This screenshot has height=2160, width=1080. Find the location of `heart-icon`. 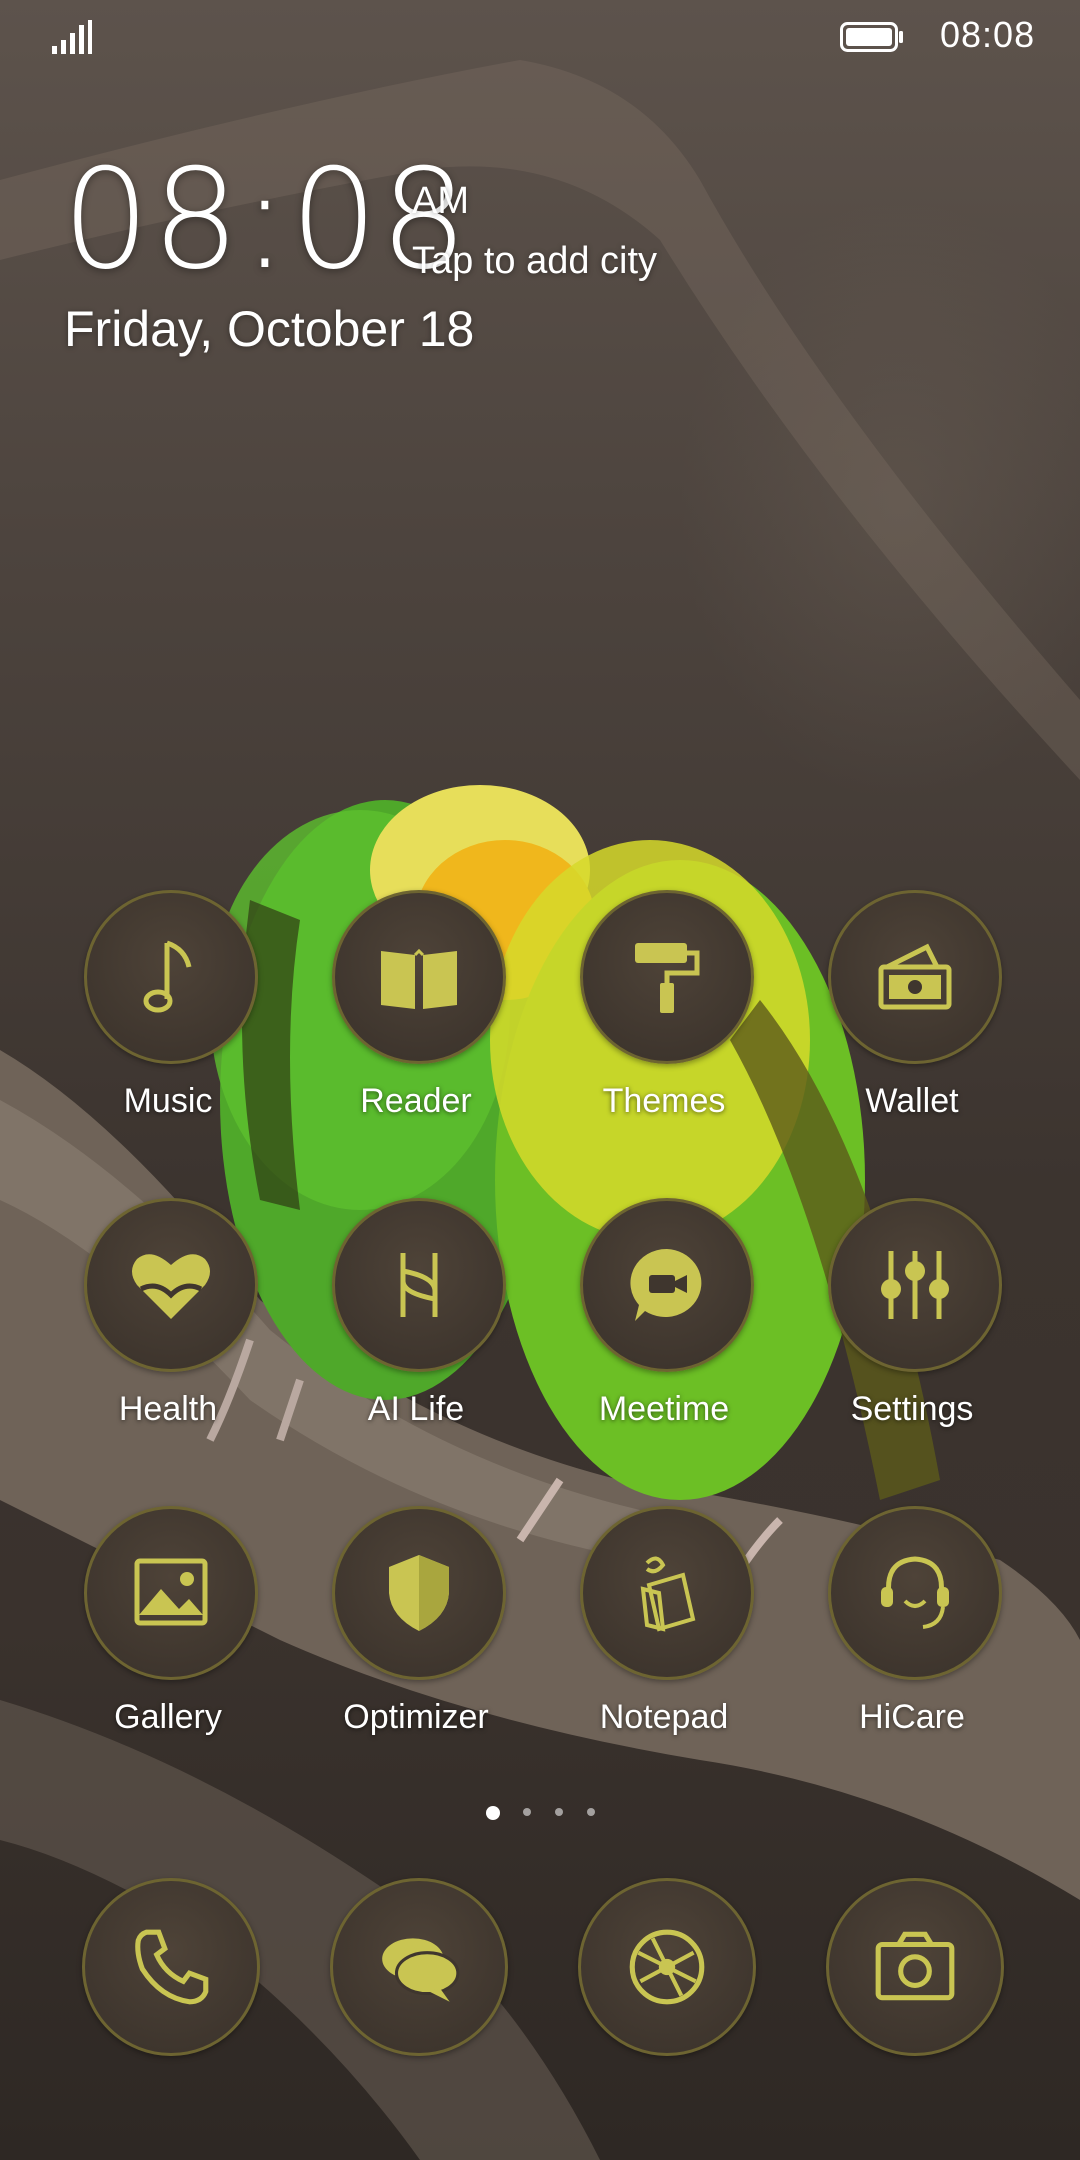

heart-icon is located at coordinates (171, 1286).